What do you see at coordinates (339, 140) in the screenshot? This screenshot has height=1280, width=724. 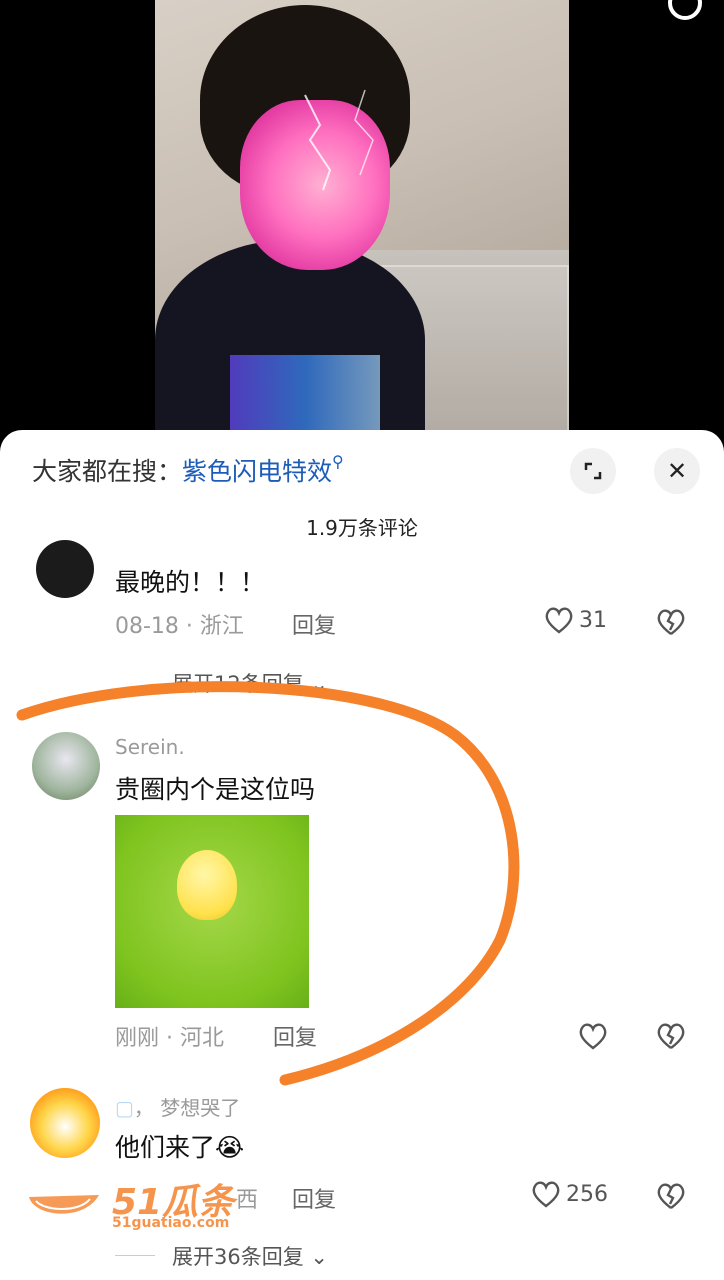 I see `lightning-effect` at bounding box center [339, 140].